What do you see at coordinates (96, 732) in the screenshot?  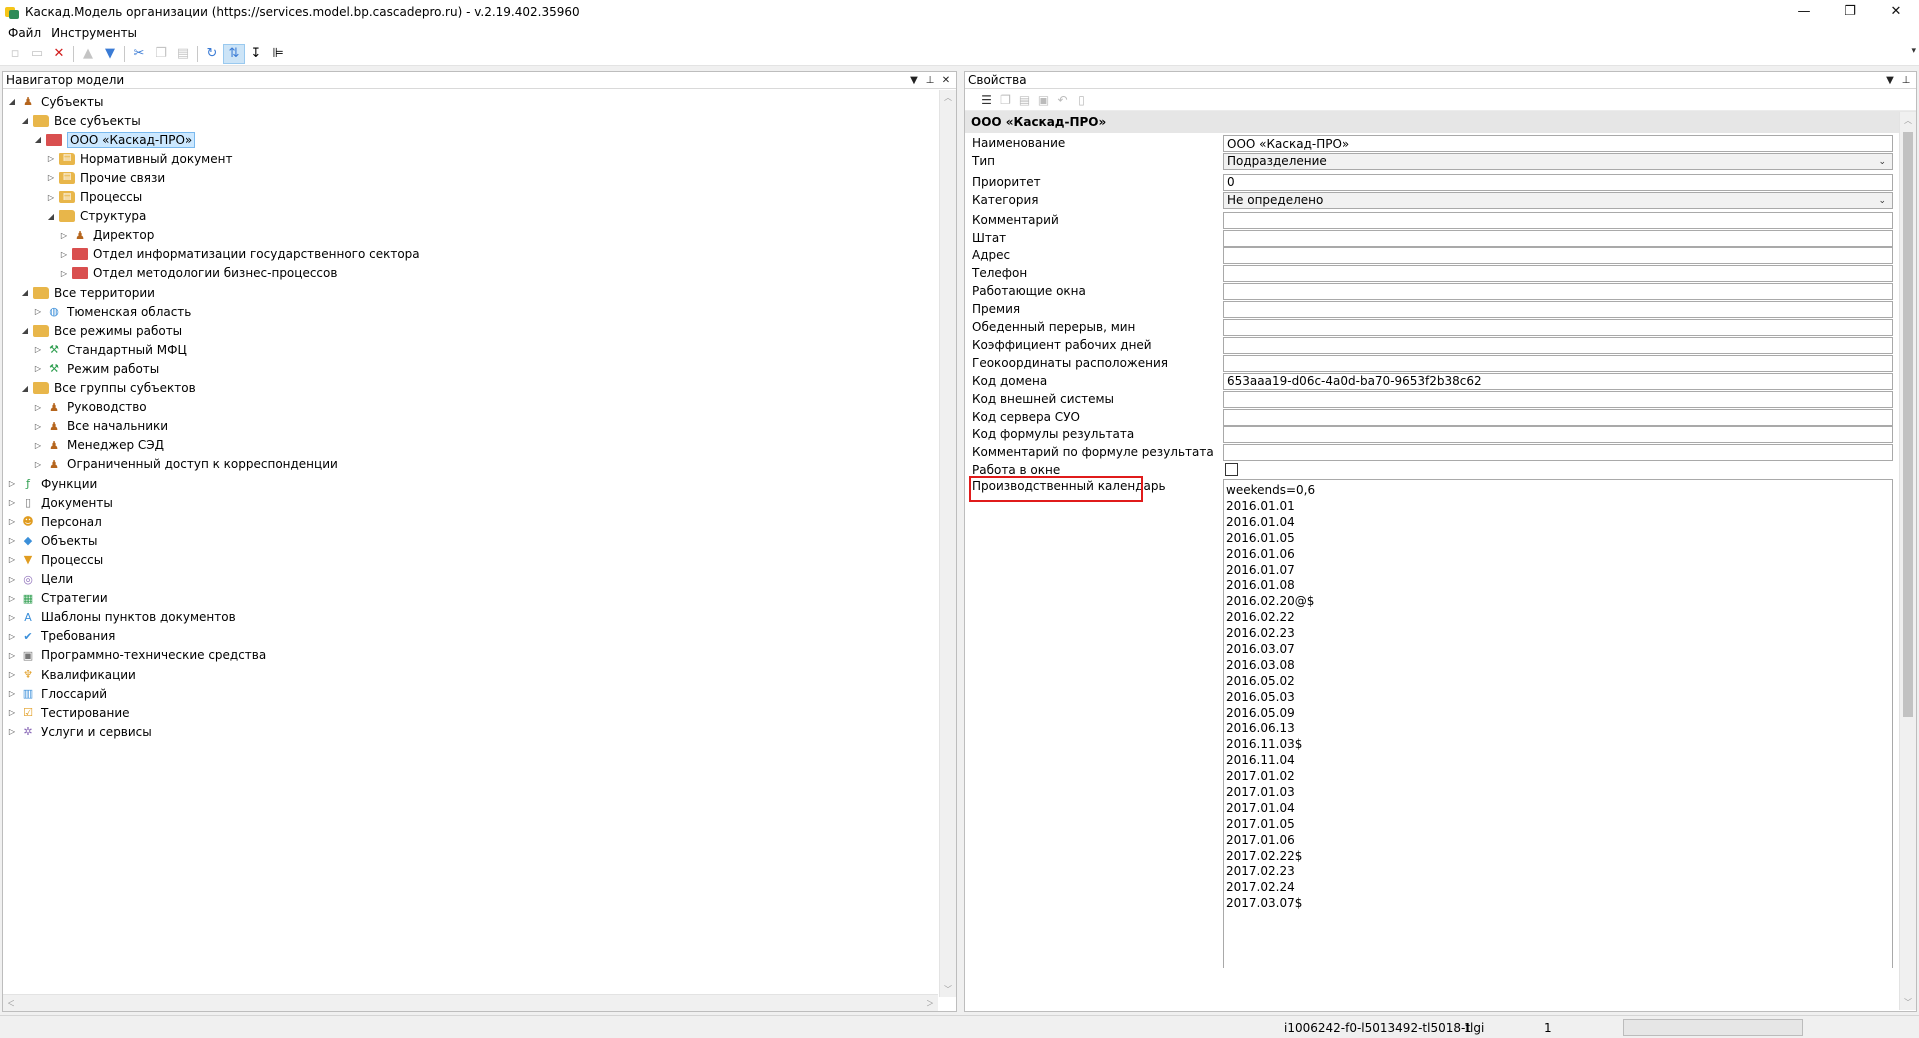 I see `tree-node-label: Услуги и сервисы` at bounding box center [96, 732].